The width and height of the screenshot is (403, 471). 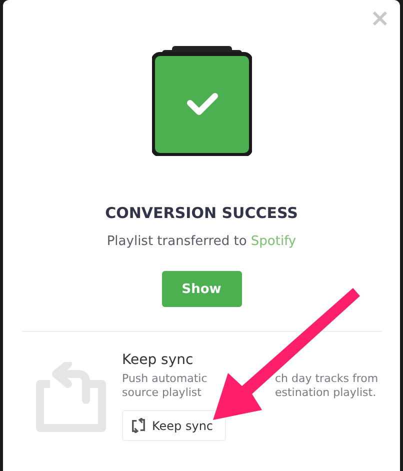 What do you see at coordinates (138, 425) in the screenshot?
I see `sync-icon` at bounding box center [138, 425].